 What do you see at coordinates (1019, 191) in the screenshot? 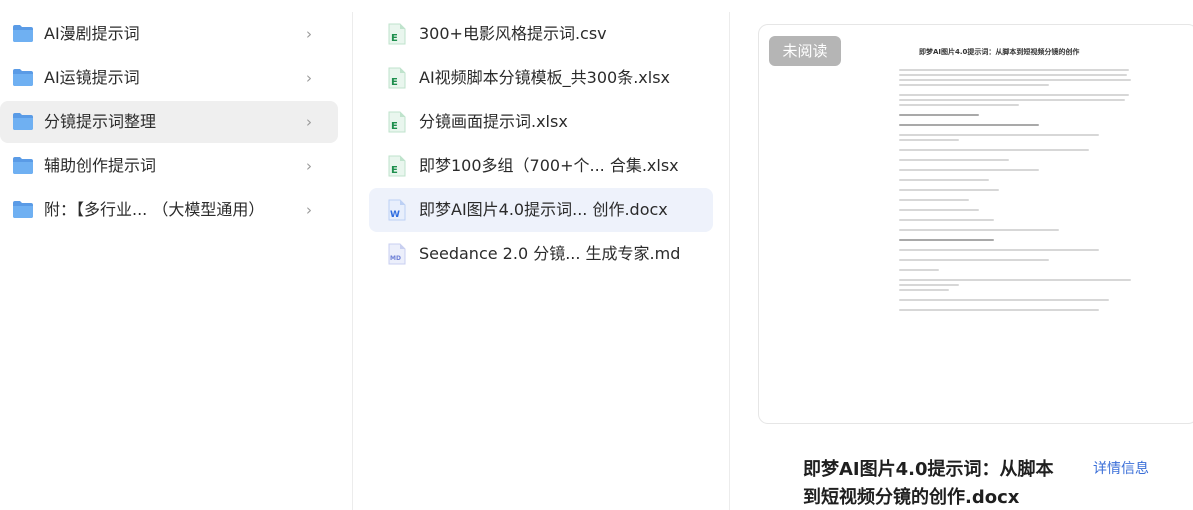
I see `preview-doc-body` at bounding box center [1019, 191].